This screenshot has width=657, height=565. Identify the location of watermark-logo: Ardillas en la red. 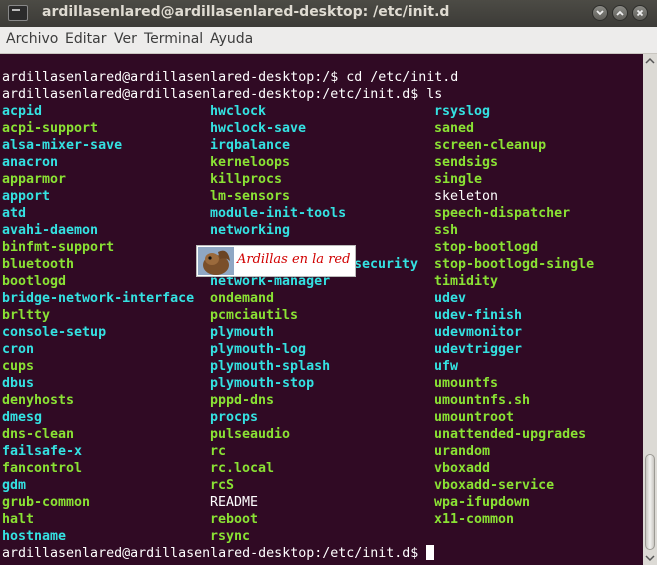
(276, 261).